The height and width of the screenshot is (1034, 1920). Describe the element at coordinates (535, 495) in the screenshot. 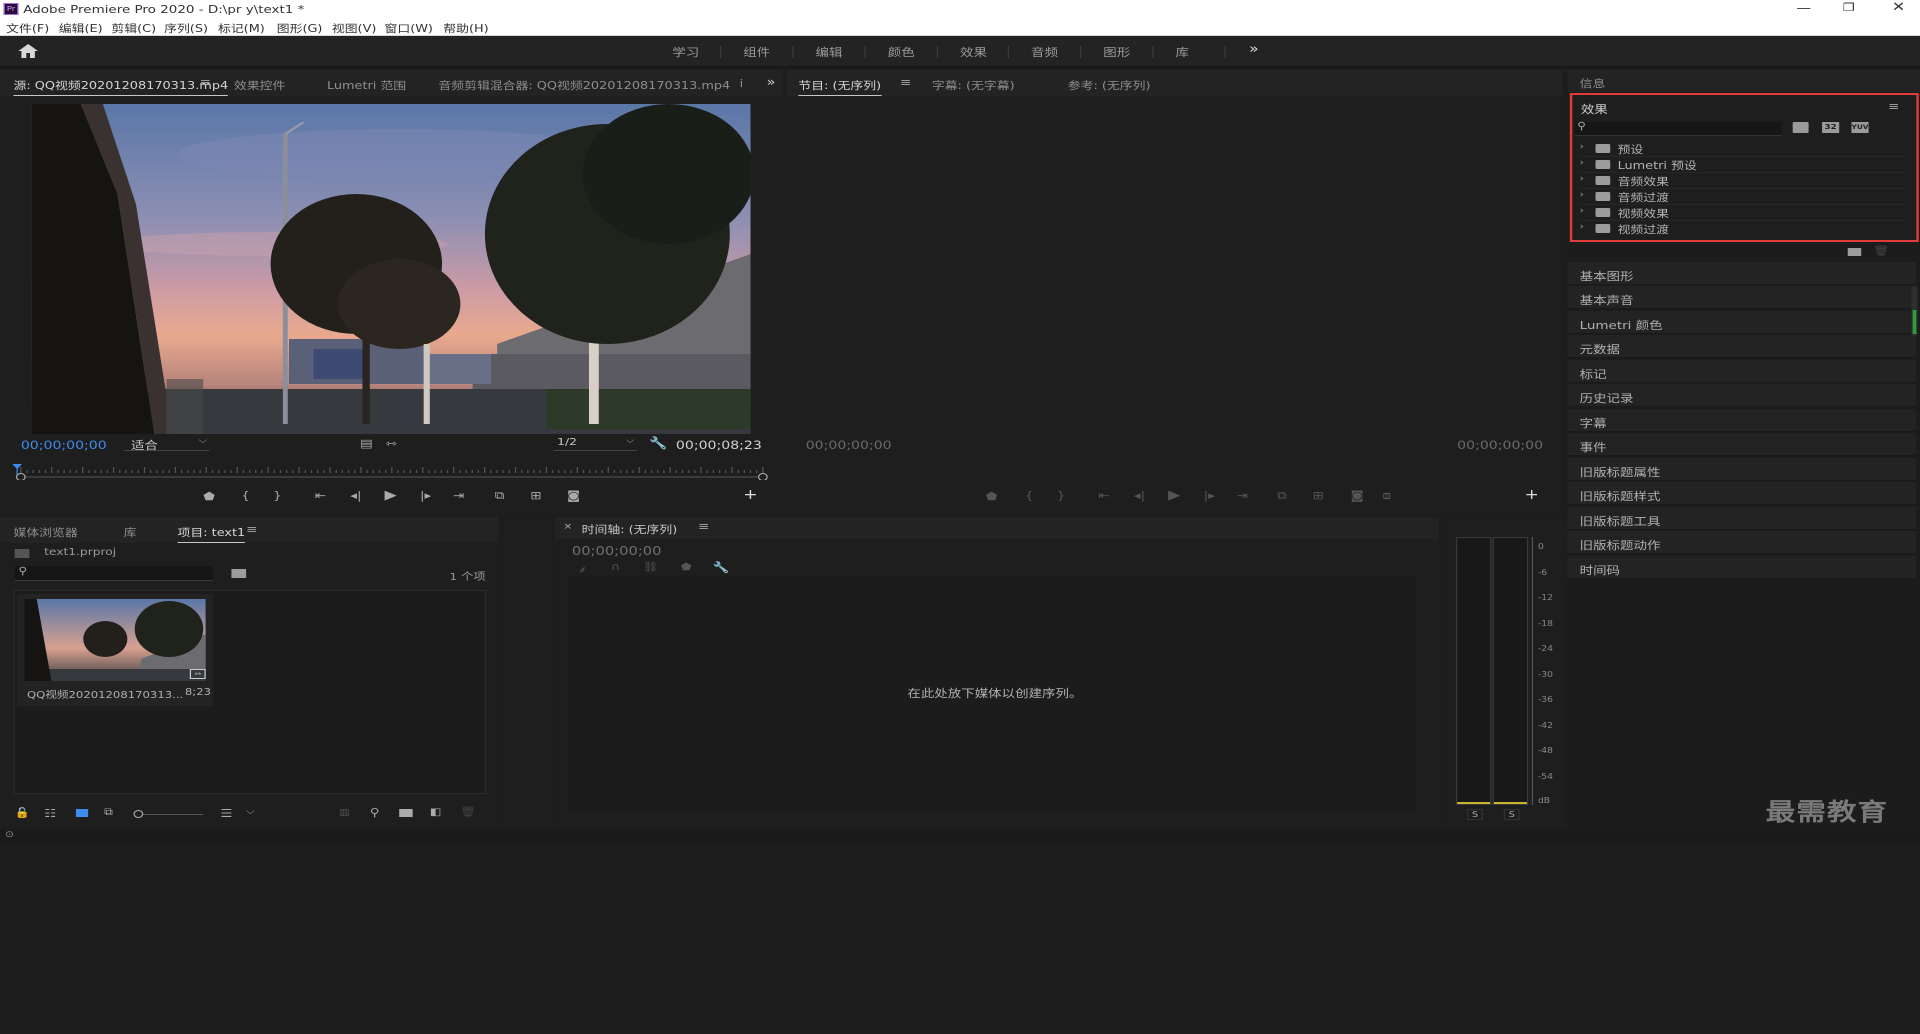

I see `overwrite-icon: ⊞` at that location.